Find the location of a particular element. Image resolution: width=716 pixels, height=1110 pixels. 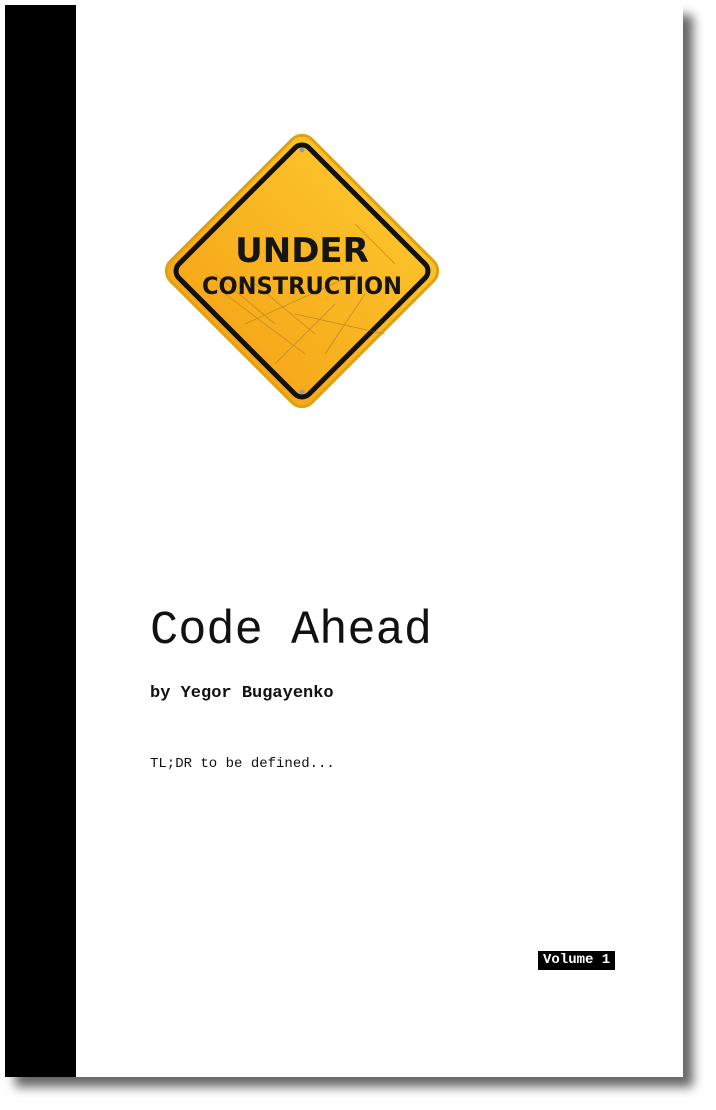

book-spine is located at coordinates (40, 541).